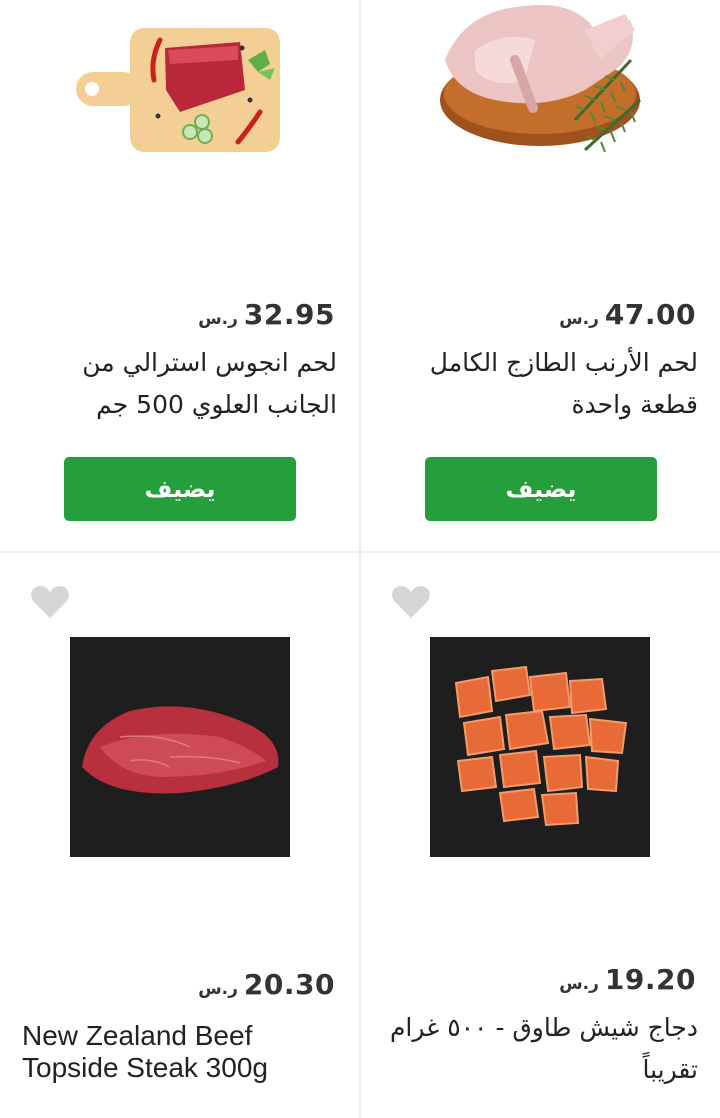 This screenshot has height=1118, width=720. I want to click on product-price: ر.س 19.20, so click(627, 979).